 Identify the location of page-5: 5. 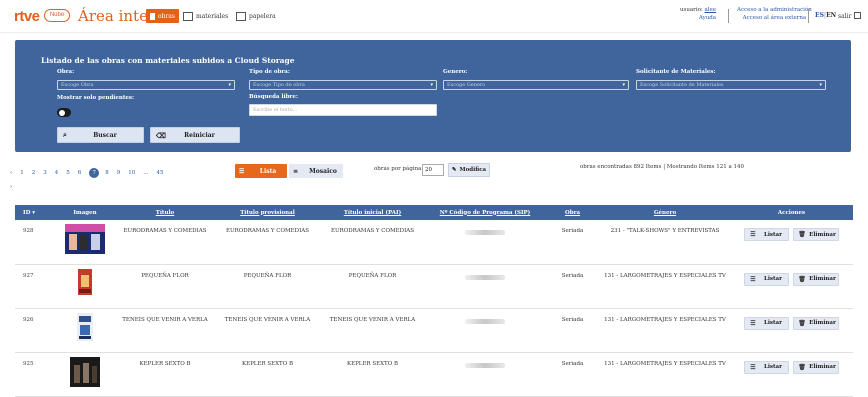
(68, 173).